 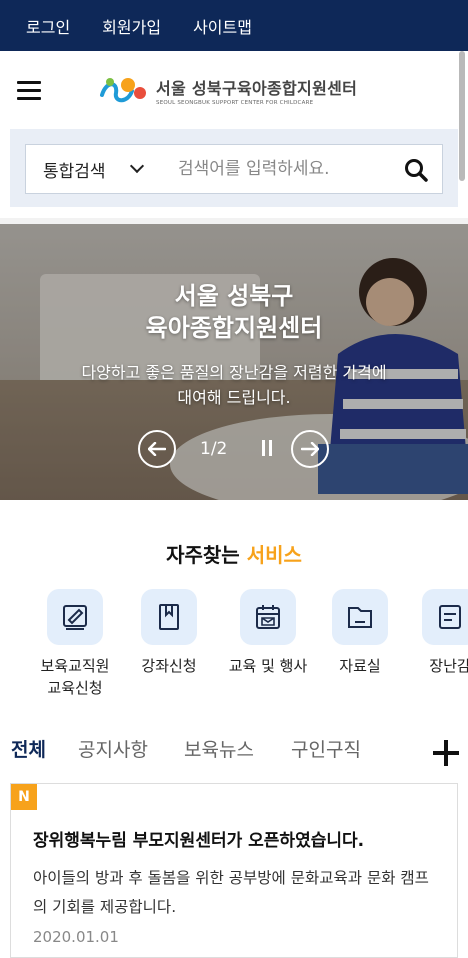 I want to click on notice-title: 장위행복누림 부모지원센터가 오픈하였습니다., so click(x=199, y=841).